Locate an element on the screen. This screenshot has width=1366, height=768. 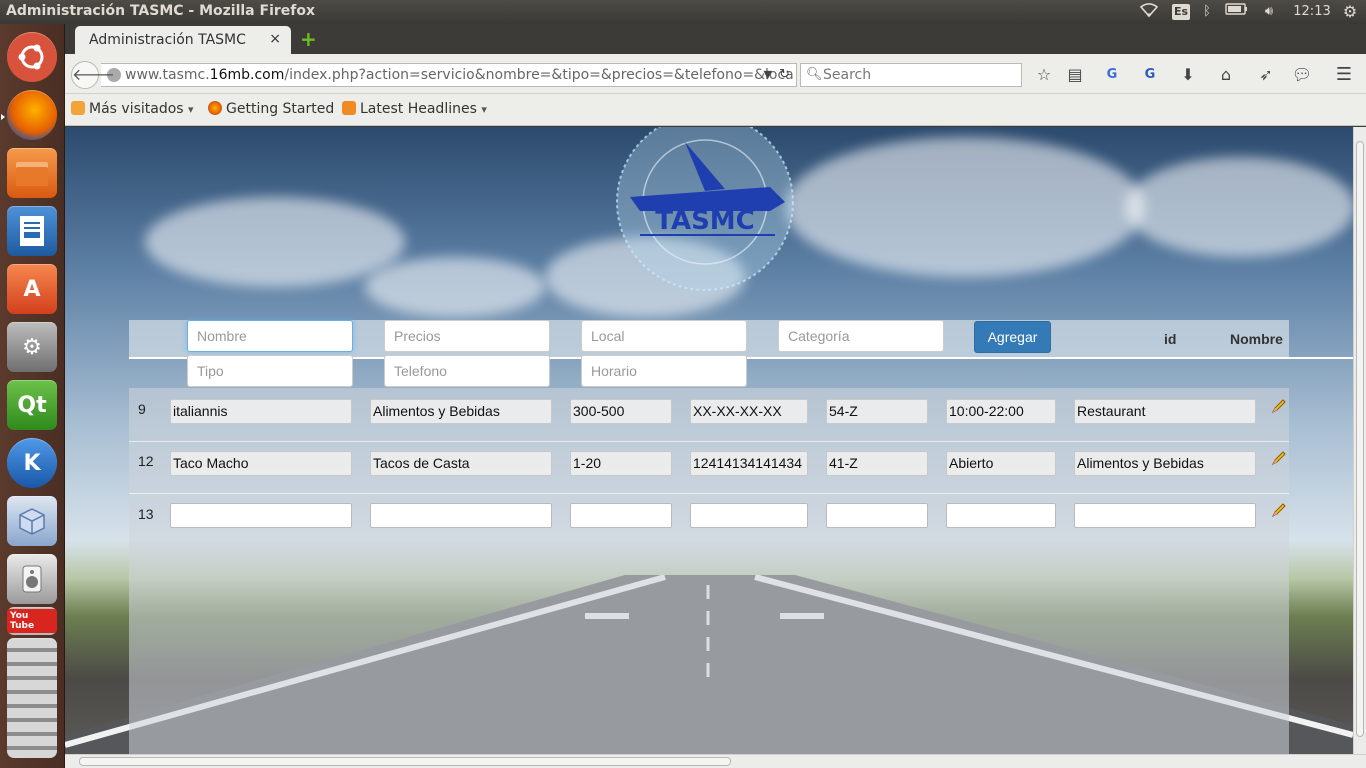
cell-categoria: Restaurant is located at coordinates (1165, 411).